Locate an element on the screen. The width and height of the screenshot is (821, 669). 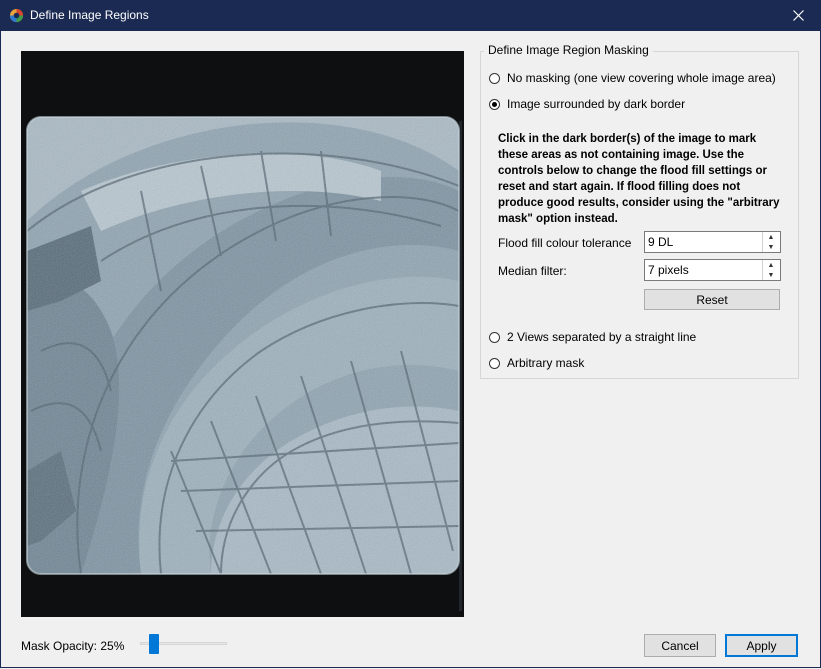
radio-dark-border-label: Image surrounded by dark border is located at coordinates (596, 104).